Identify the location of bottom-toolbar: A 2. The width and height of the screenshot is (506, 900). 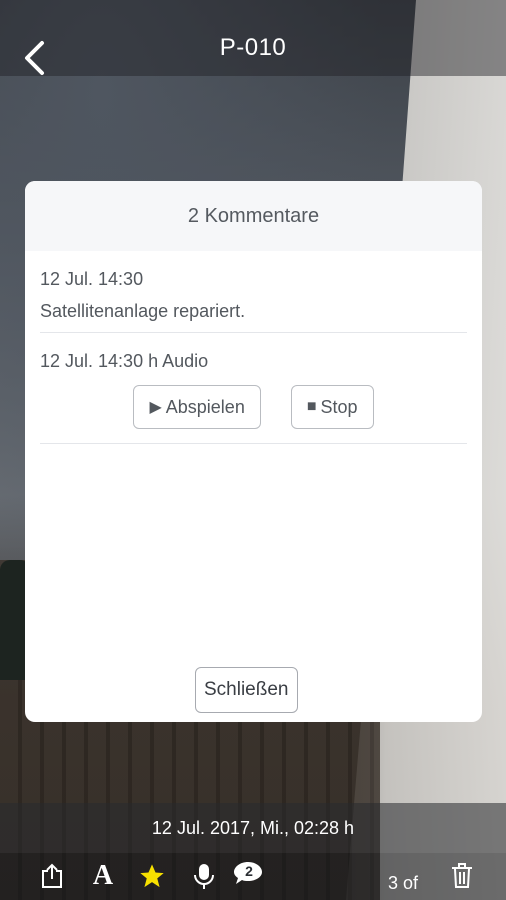
(253, 876).